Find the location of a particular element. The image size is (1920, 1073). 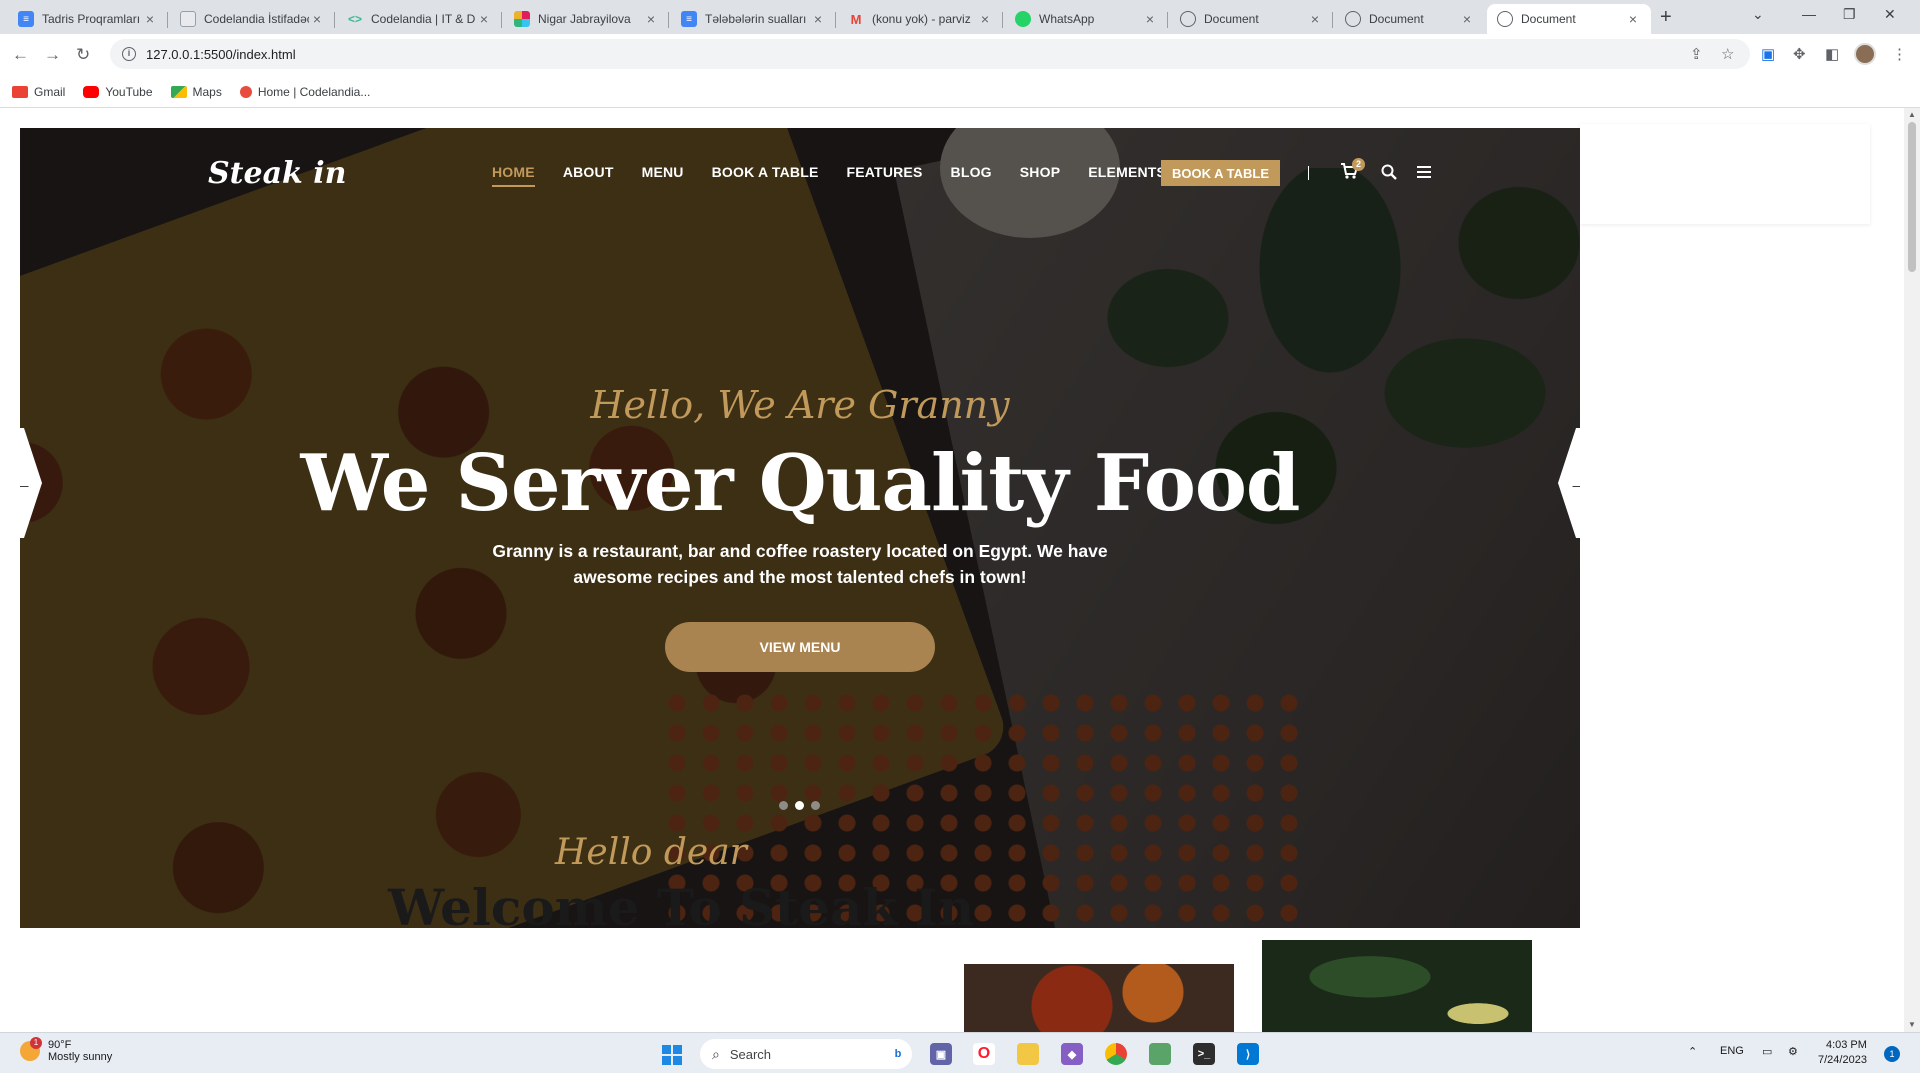

scrollbar-thumb is located at coordinates (1912, 197).